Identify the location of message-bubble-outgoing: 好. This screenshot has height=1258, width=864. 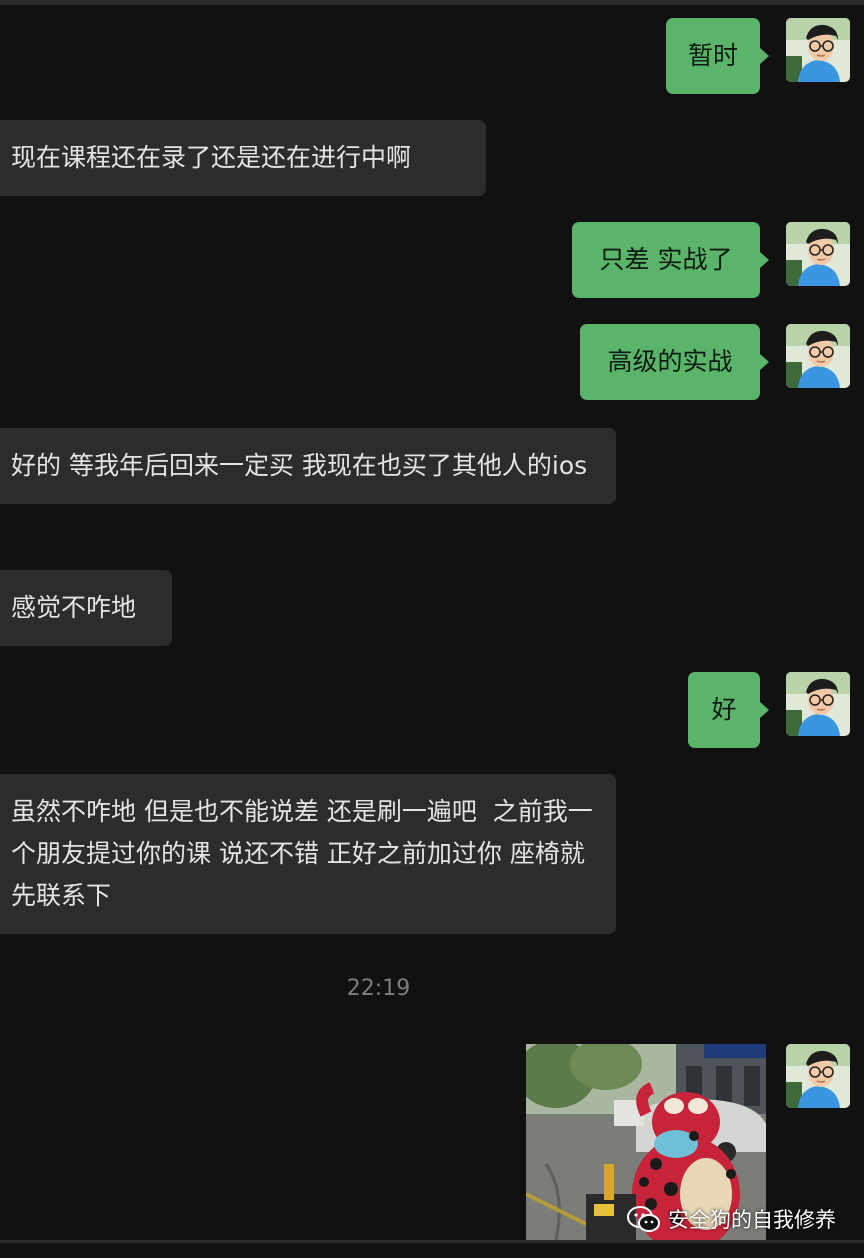
(724, 710).